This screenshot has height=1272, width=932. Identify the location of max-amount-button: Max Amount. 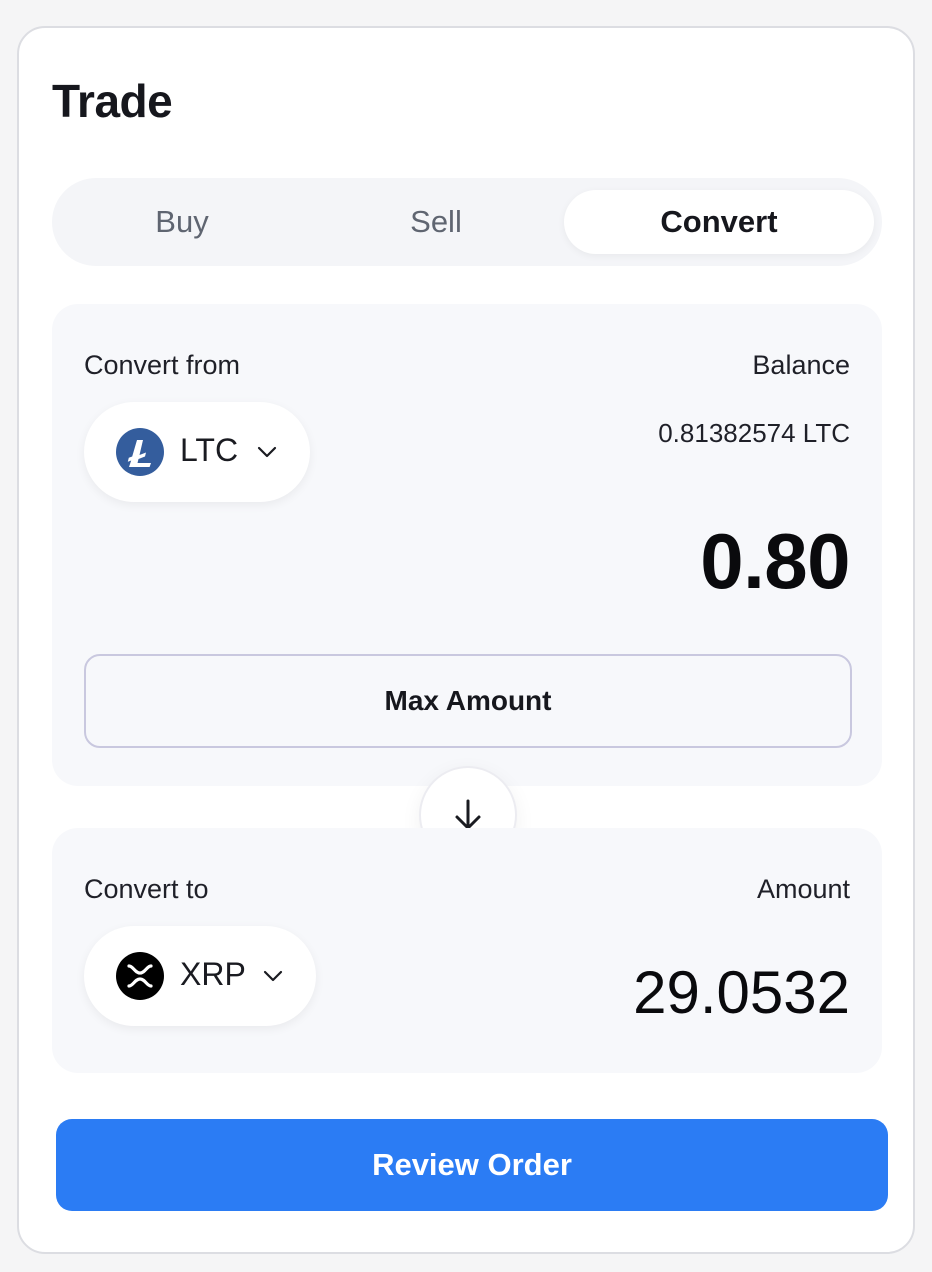
(468, 701).